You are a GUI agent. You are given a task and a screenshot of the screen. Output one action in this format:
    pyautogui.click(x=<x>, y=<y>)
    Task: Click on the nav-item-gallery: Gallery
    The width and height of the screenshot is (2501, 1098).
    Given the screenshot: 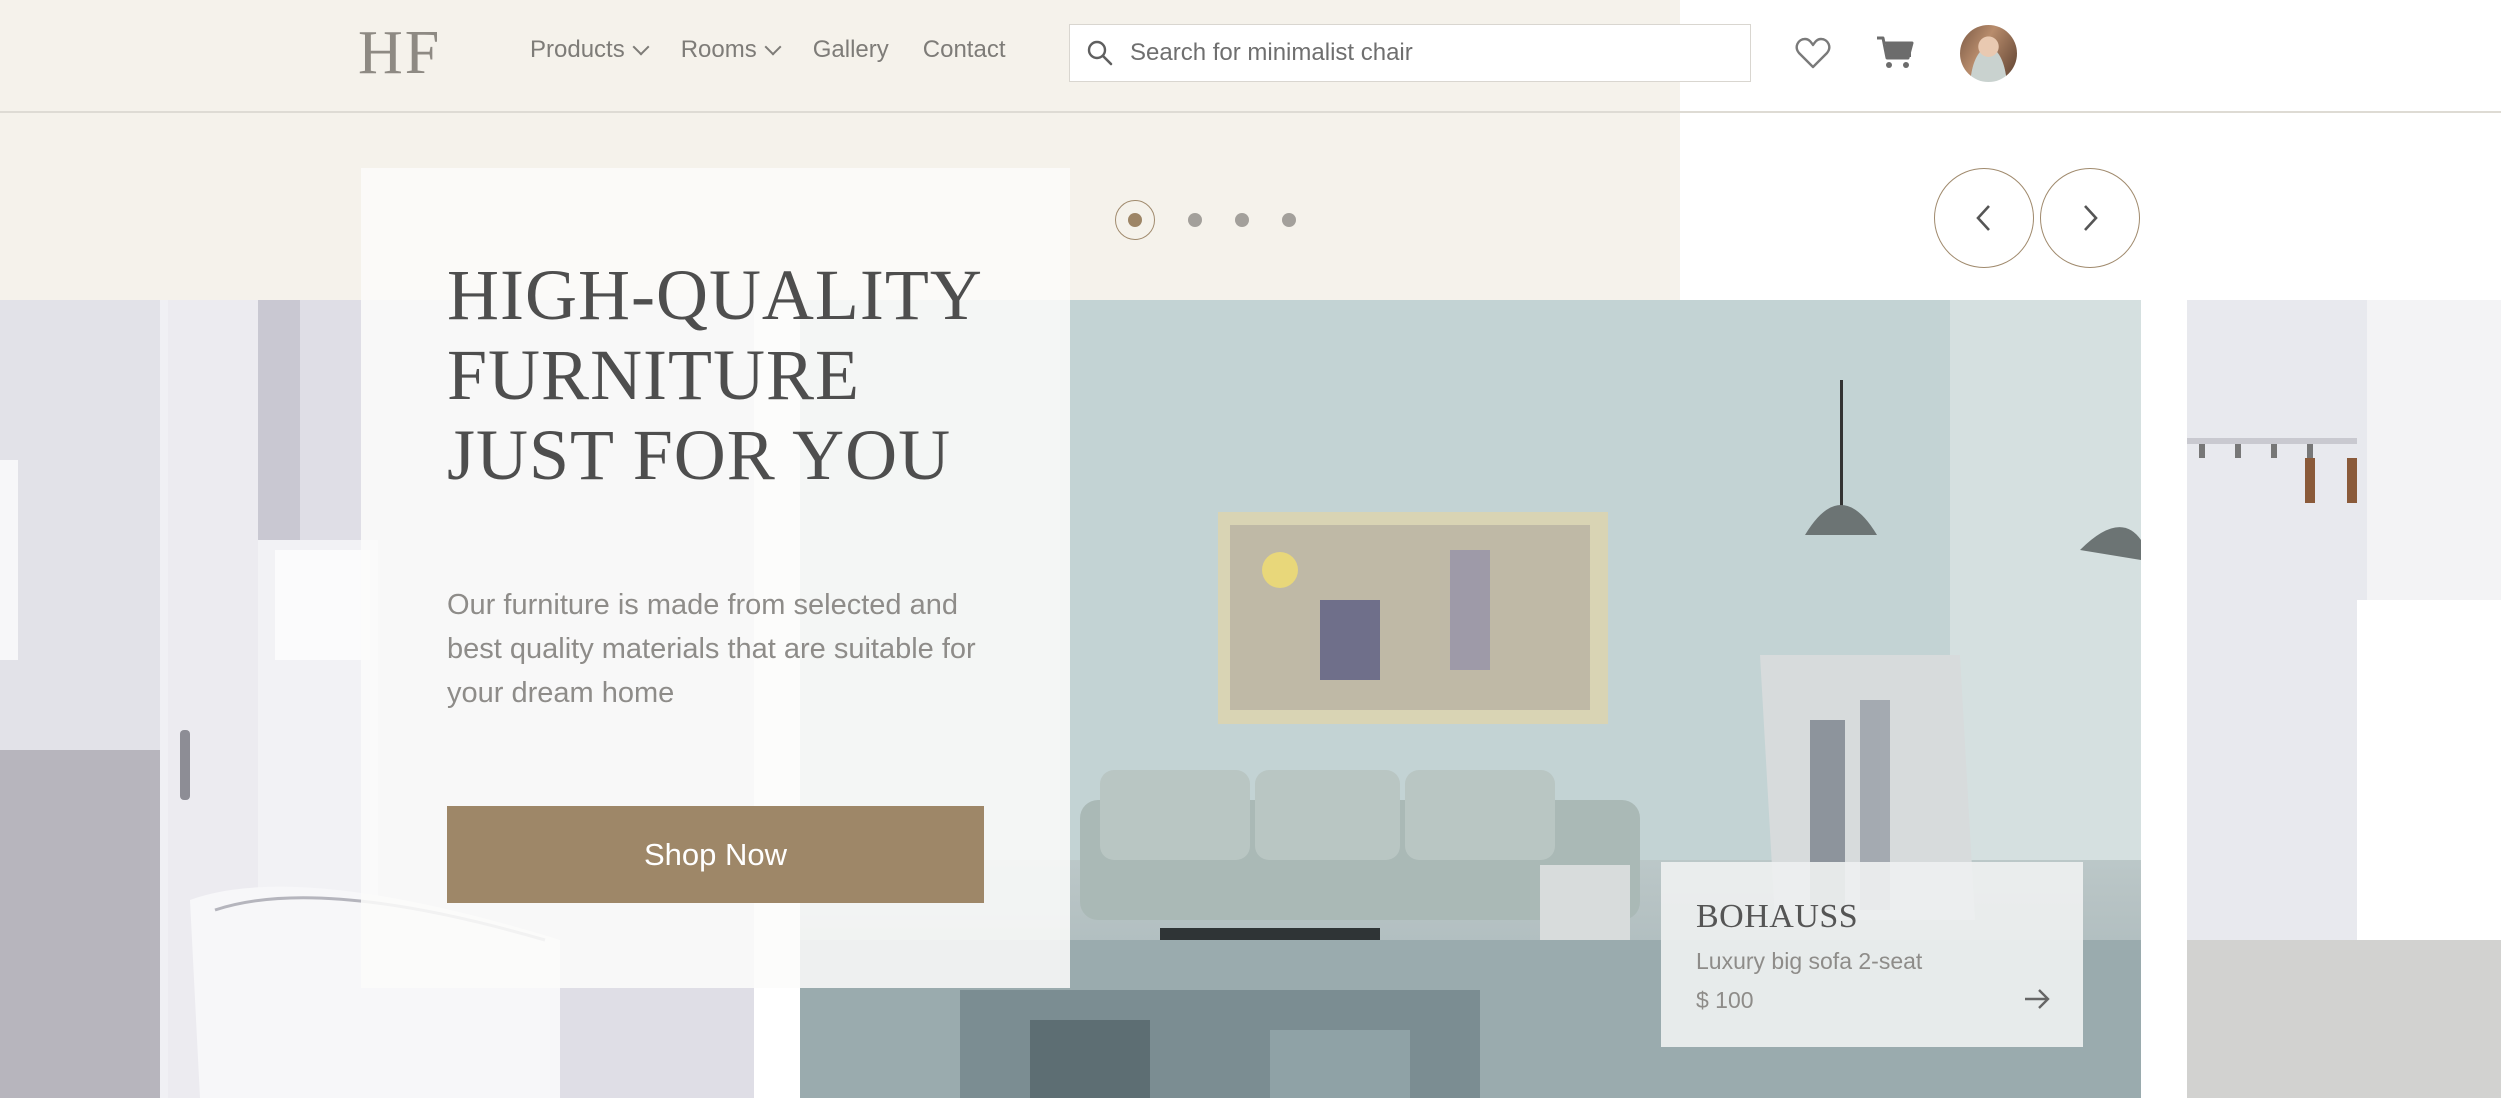 What is the action you would take?
    pyautogui.click(x=851, y=50)
    